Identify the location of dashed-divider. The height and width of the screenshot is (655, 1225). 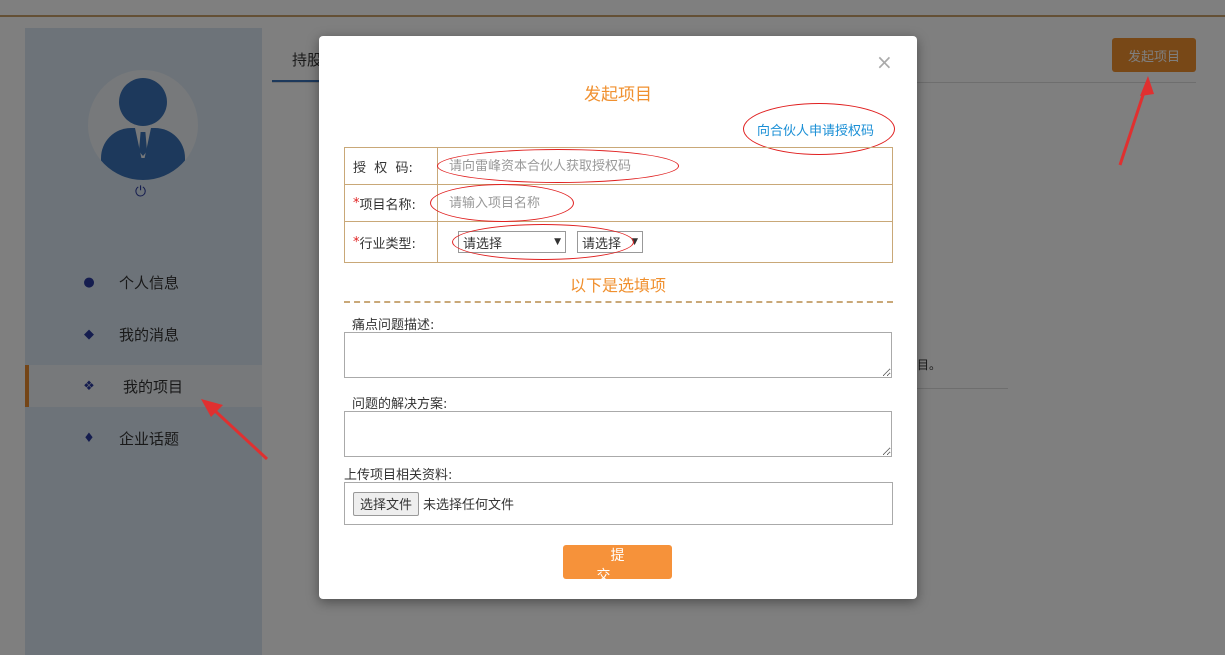
(618, 302).